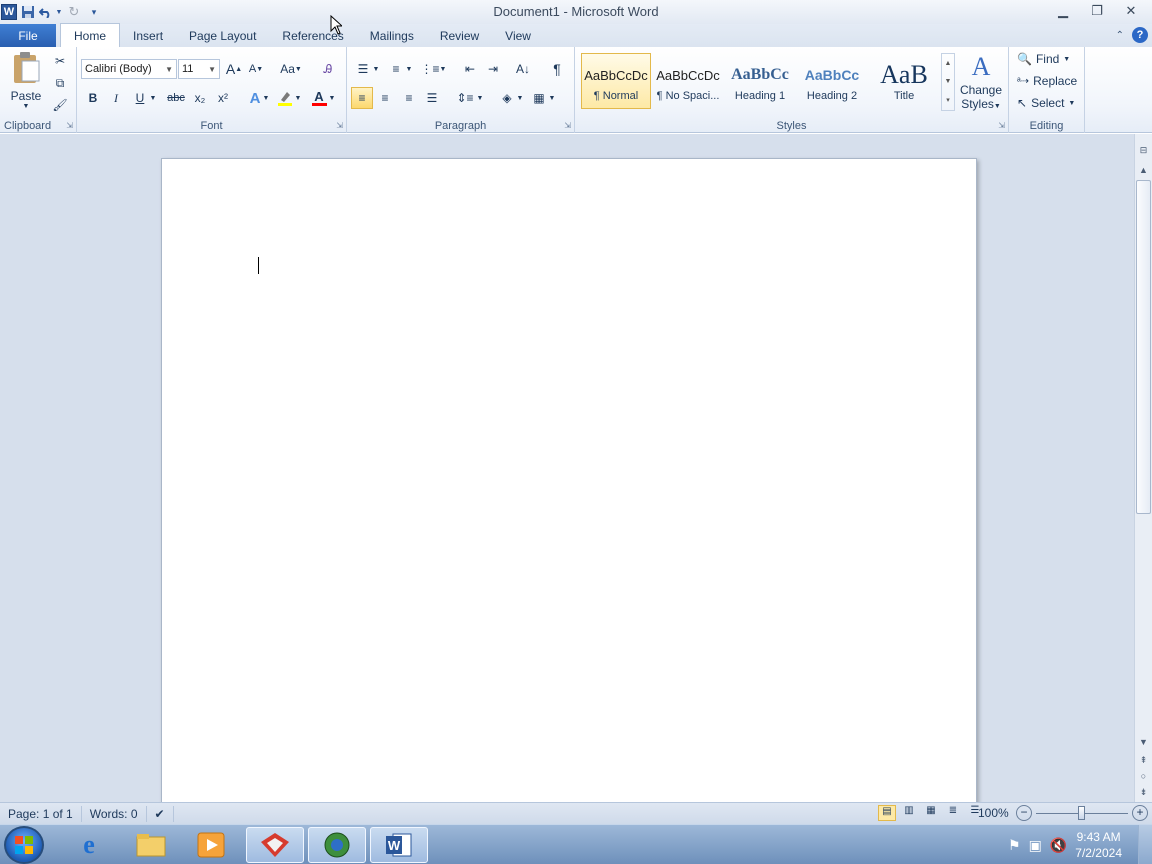  What do you see at coordinates (140, 98) in the screenshot?
I see `underline-button: U` at bounding box center [140, 98].